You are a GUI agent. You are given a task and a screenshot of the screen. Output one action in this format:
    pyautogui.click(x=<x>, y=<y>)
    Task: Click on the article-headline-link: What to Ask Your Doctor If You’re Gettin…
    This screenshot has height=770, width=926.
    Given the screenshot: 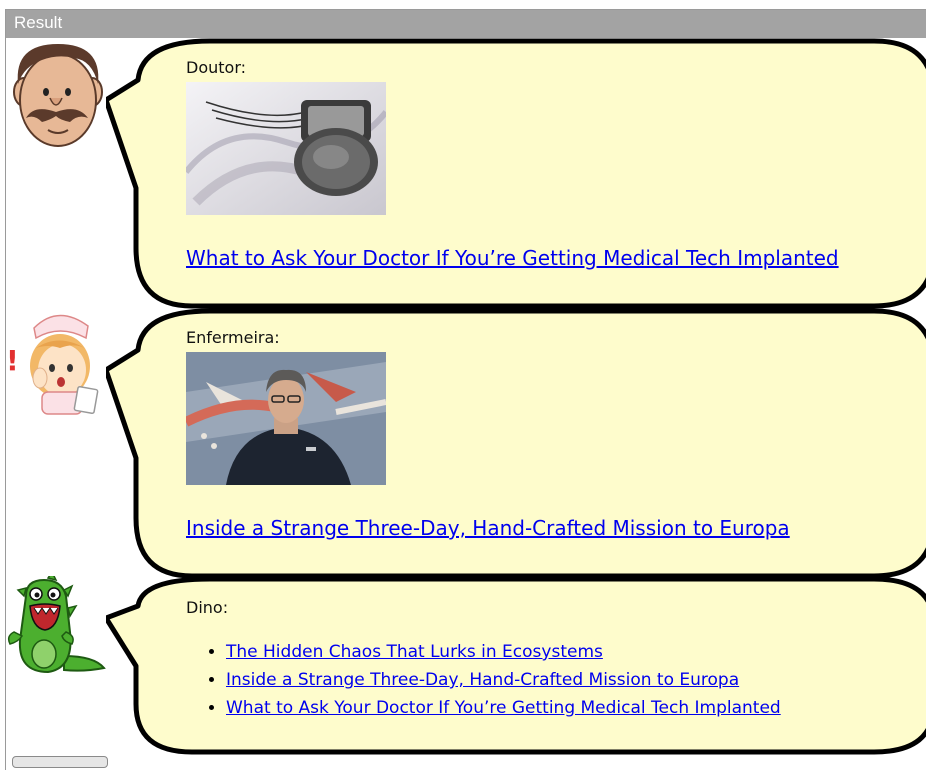 What is the action you would take?
    pyautogui.click(x=512, y=258)
    